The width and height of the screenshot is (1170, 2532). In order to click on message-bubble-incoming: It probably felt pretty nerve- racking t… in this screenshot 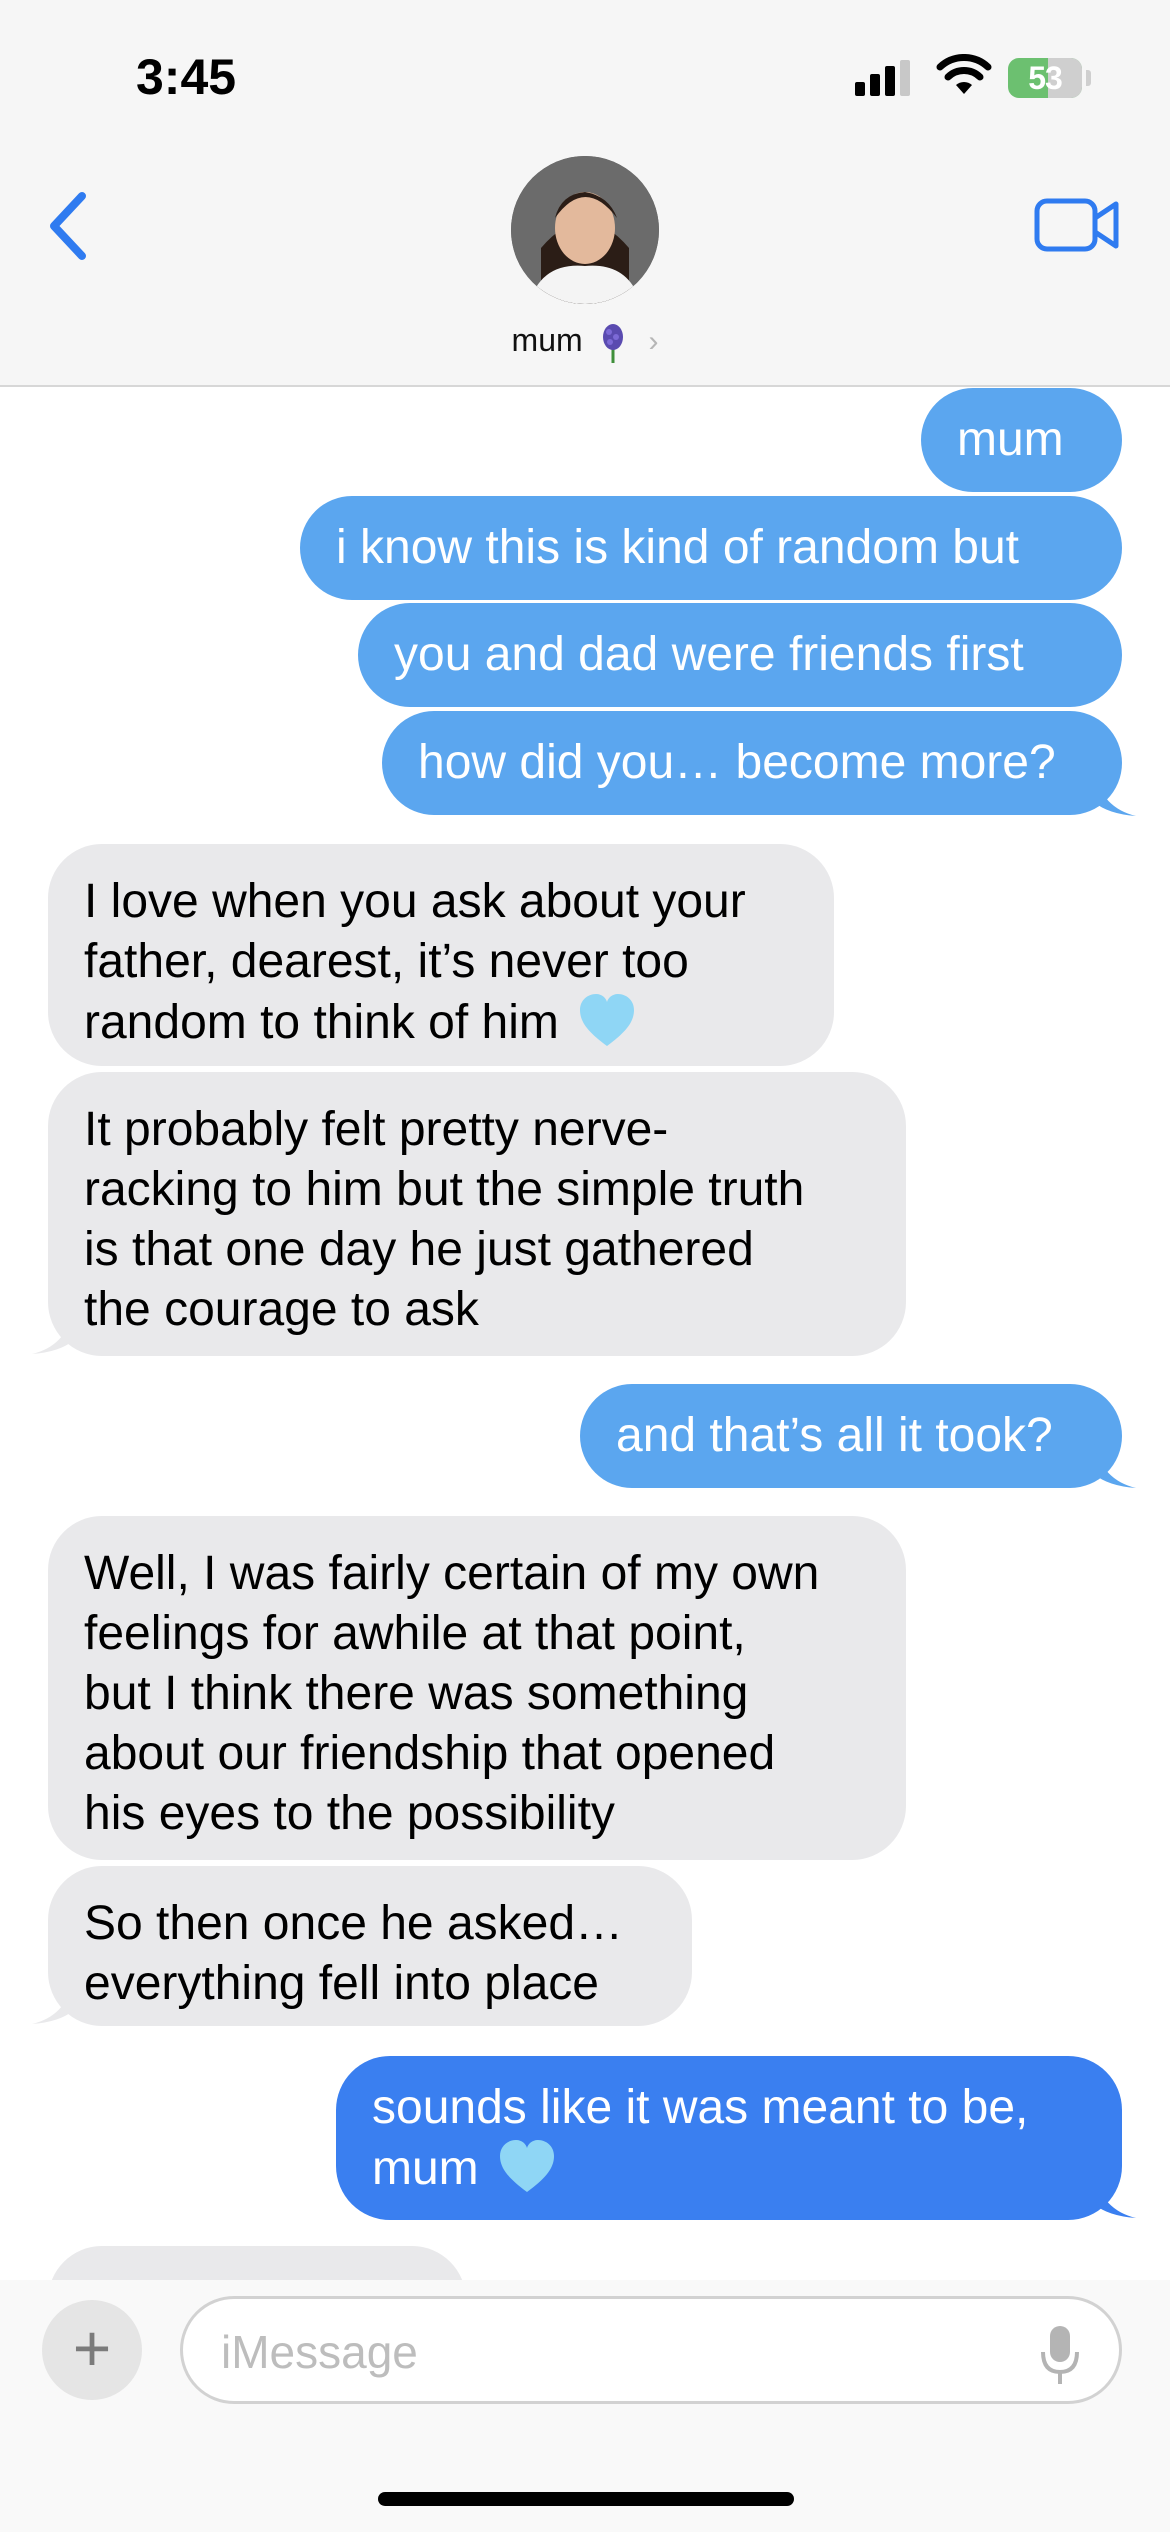, I will do `click(477, 1214)`.